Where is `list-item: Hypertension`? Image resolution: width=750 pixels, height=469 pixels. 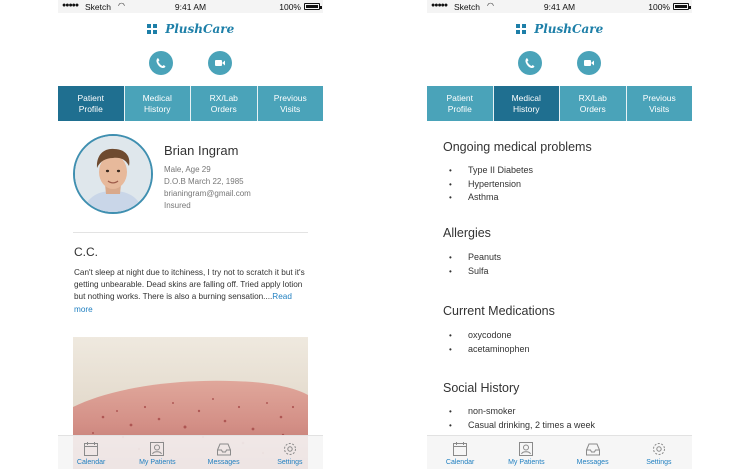 list-item: Hypertension is located at coordinates (491, 185).